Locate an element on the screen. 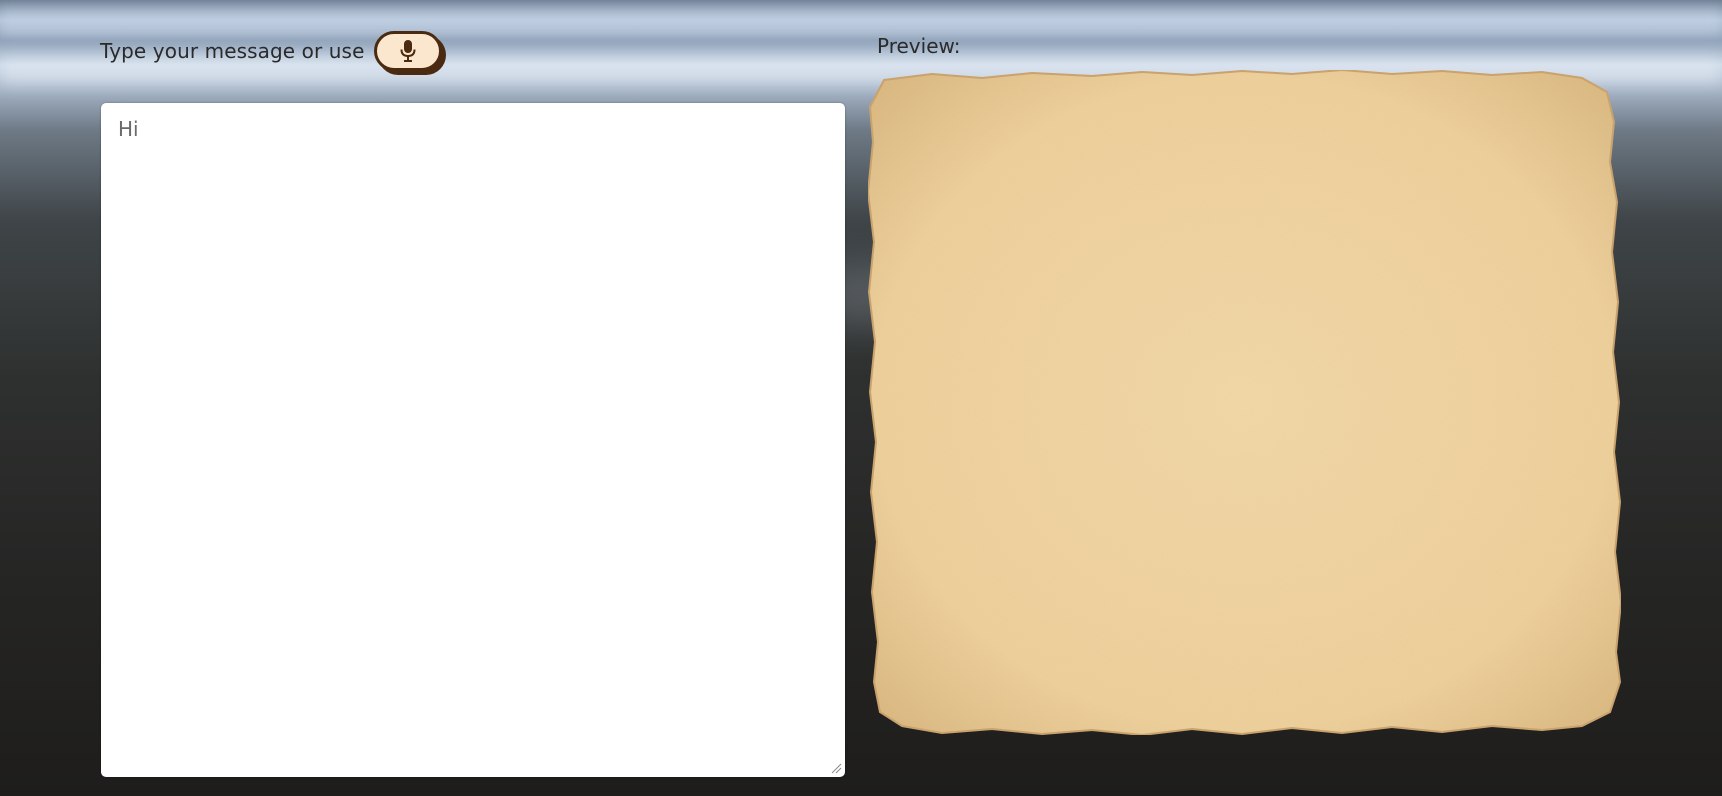 The width and height of the screenshot is (1722, 796). message-text: Hi is located at coordinates (128, 129).